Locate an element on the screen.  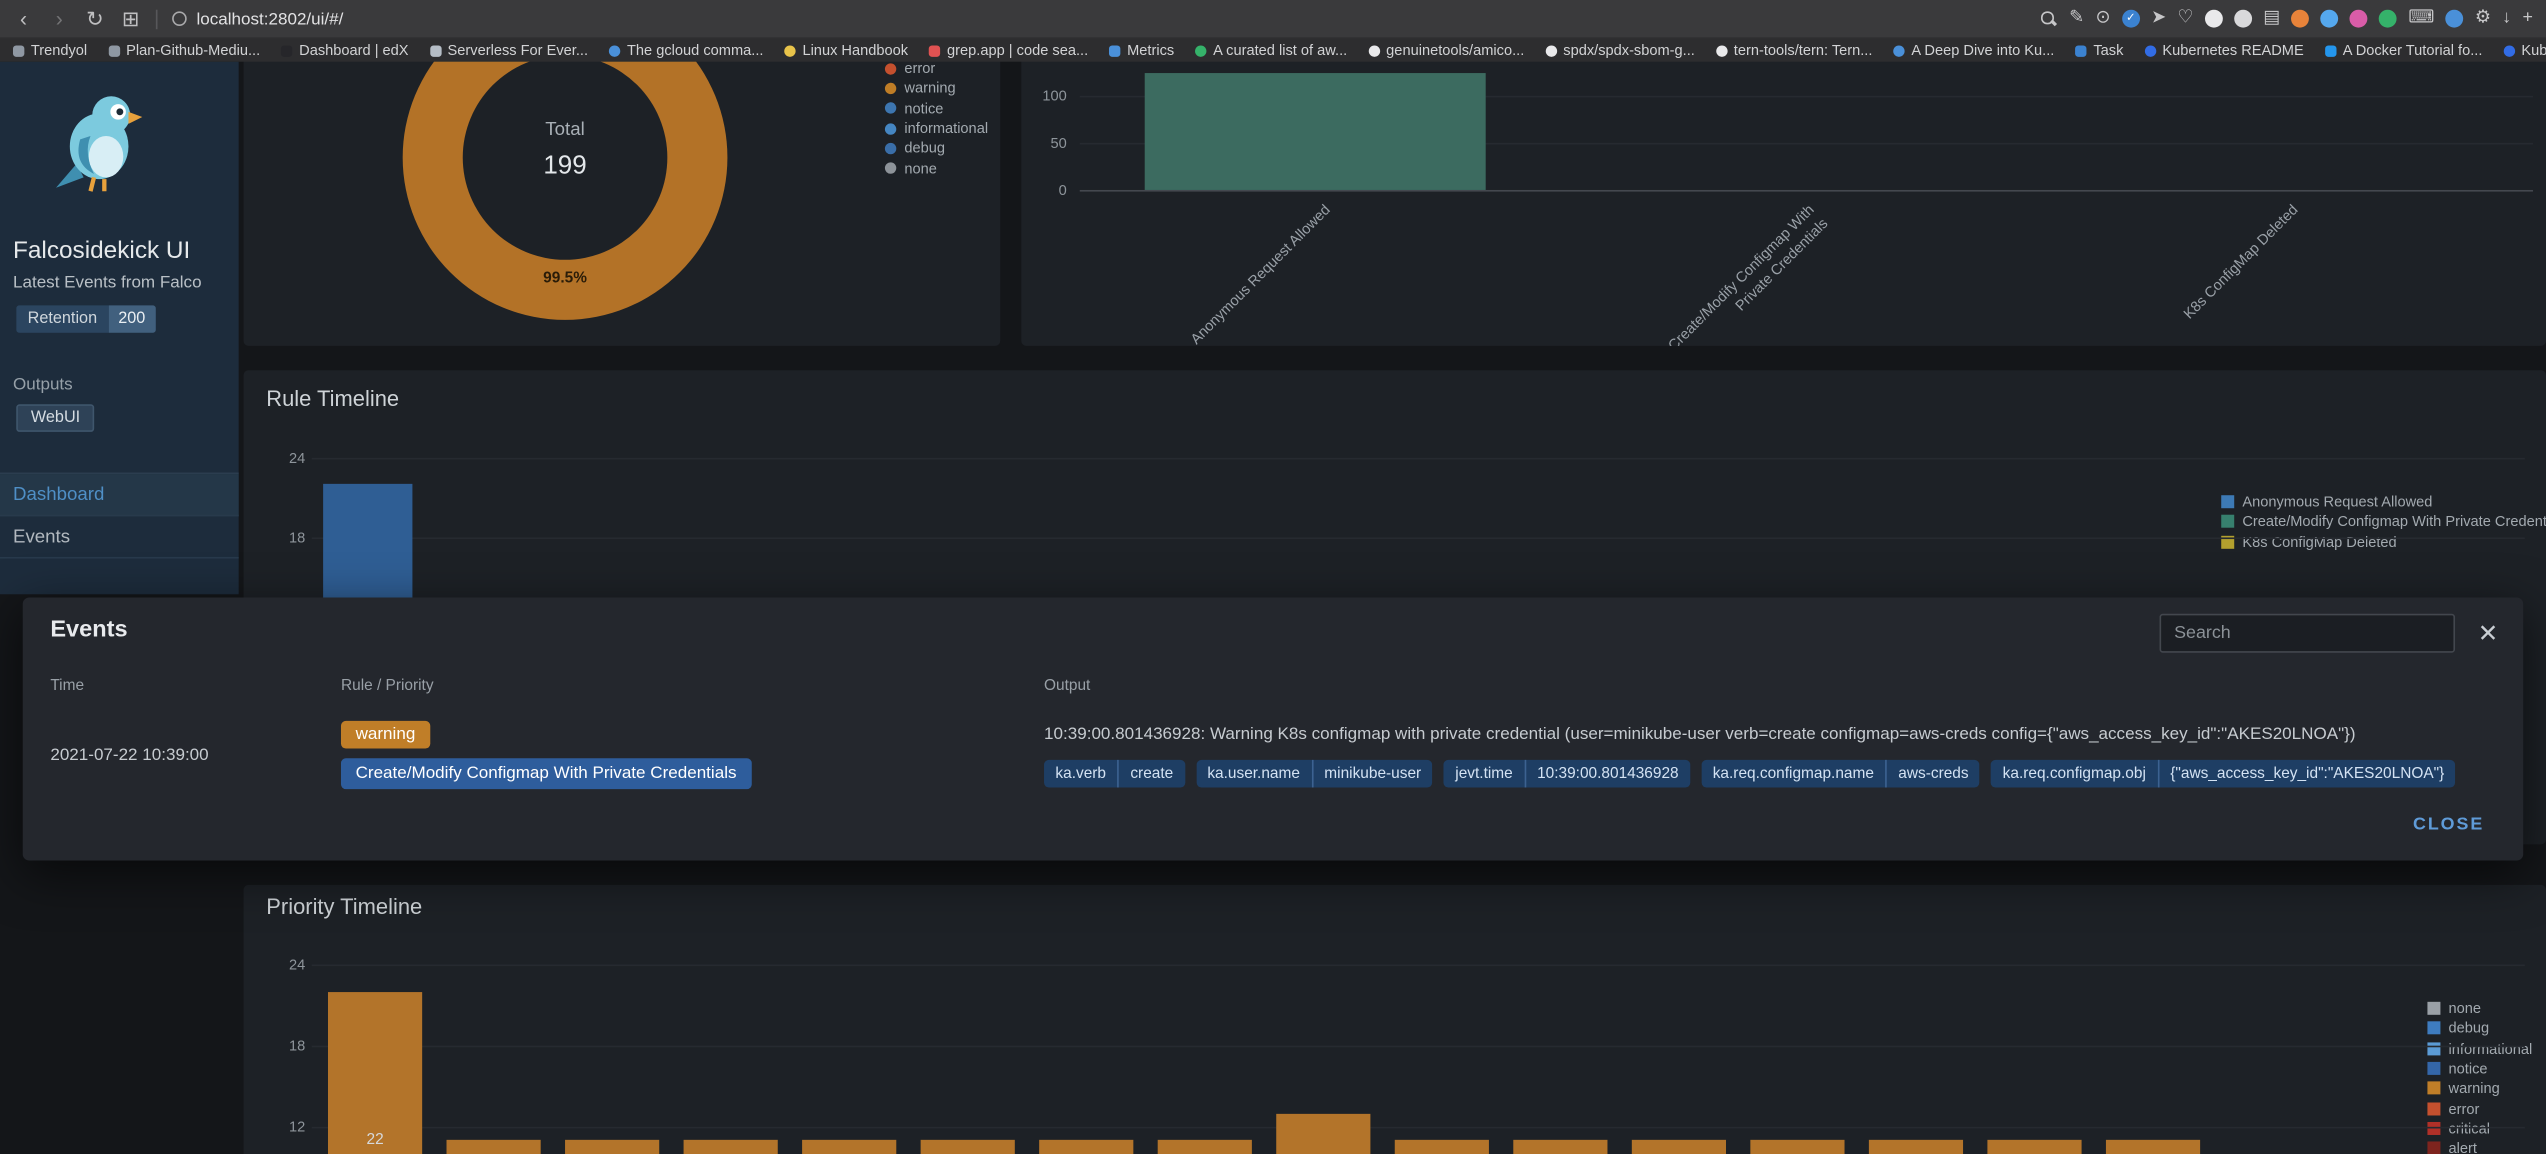
priority-badge: warning is located at coordinates (385, 734).